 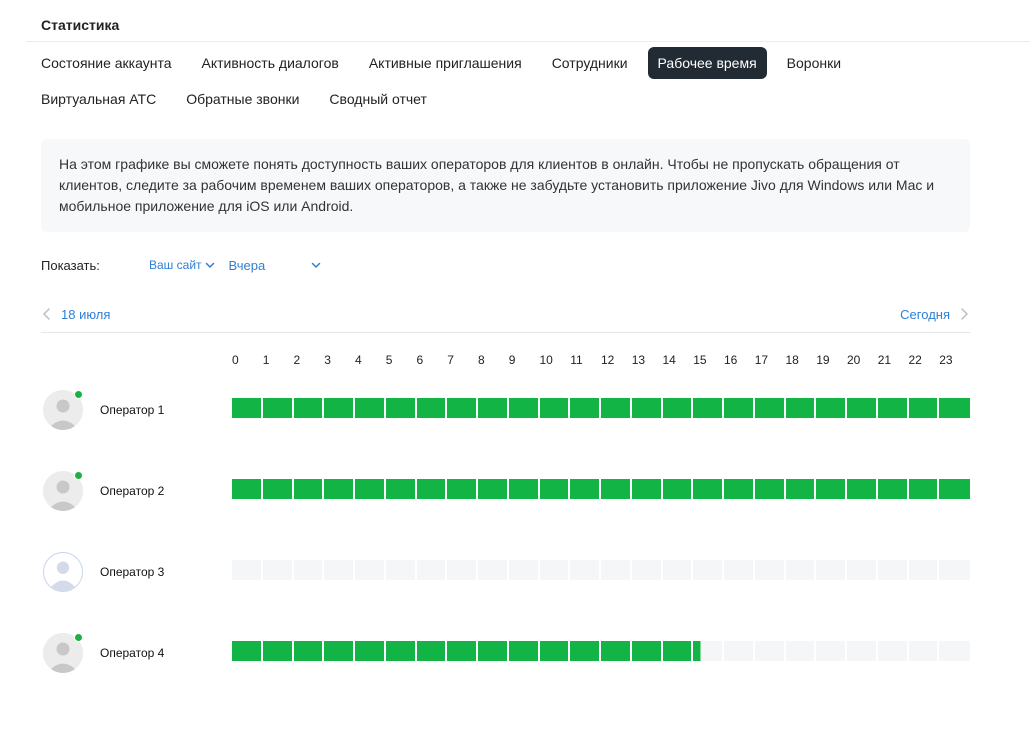 What do you see at coordinates (946, 360) in the screenshot?
I see `hour-label: 23` at bounding box center [946, 360].